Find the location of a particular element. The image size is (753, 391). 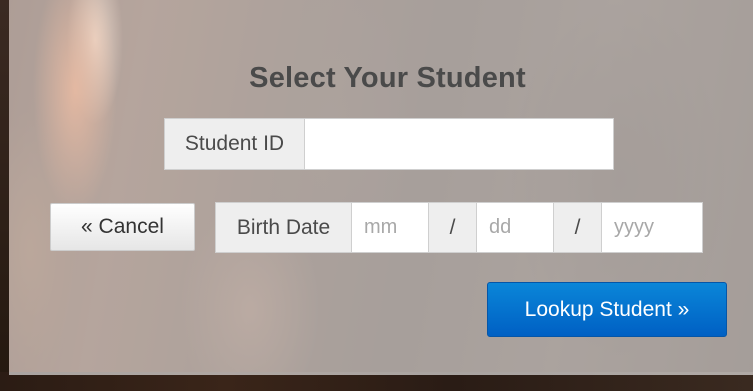

student-id-label: Student ID is located at coordinates (234, 144).